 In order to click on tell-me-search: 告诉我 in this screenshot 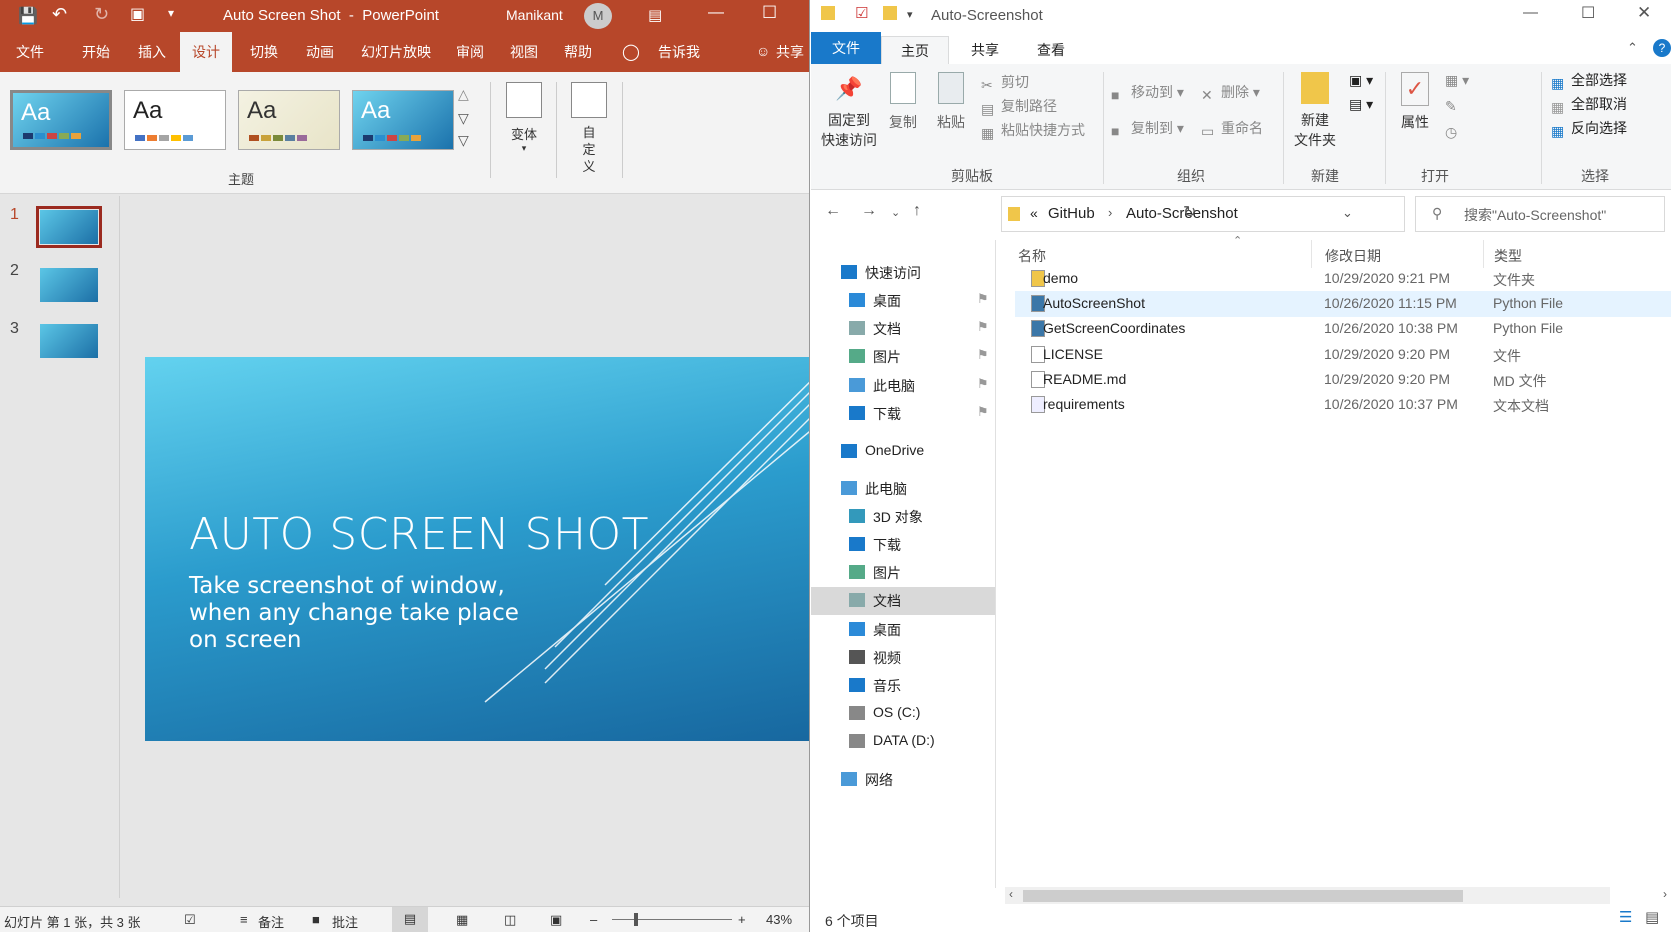, I will do `click(679, 52)`.